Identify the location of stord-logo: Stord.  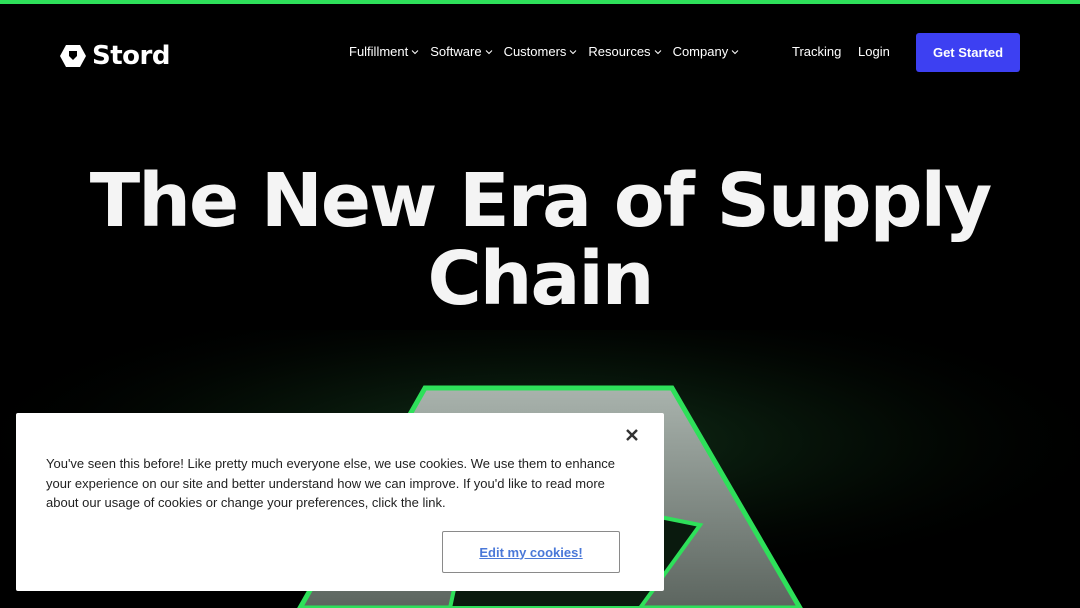
(115, 56).